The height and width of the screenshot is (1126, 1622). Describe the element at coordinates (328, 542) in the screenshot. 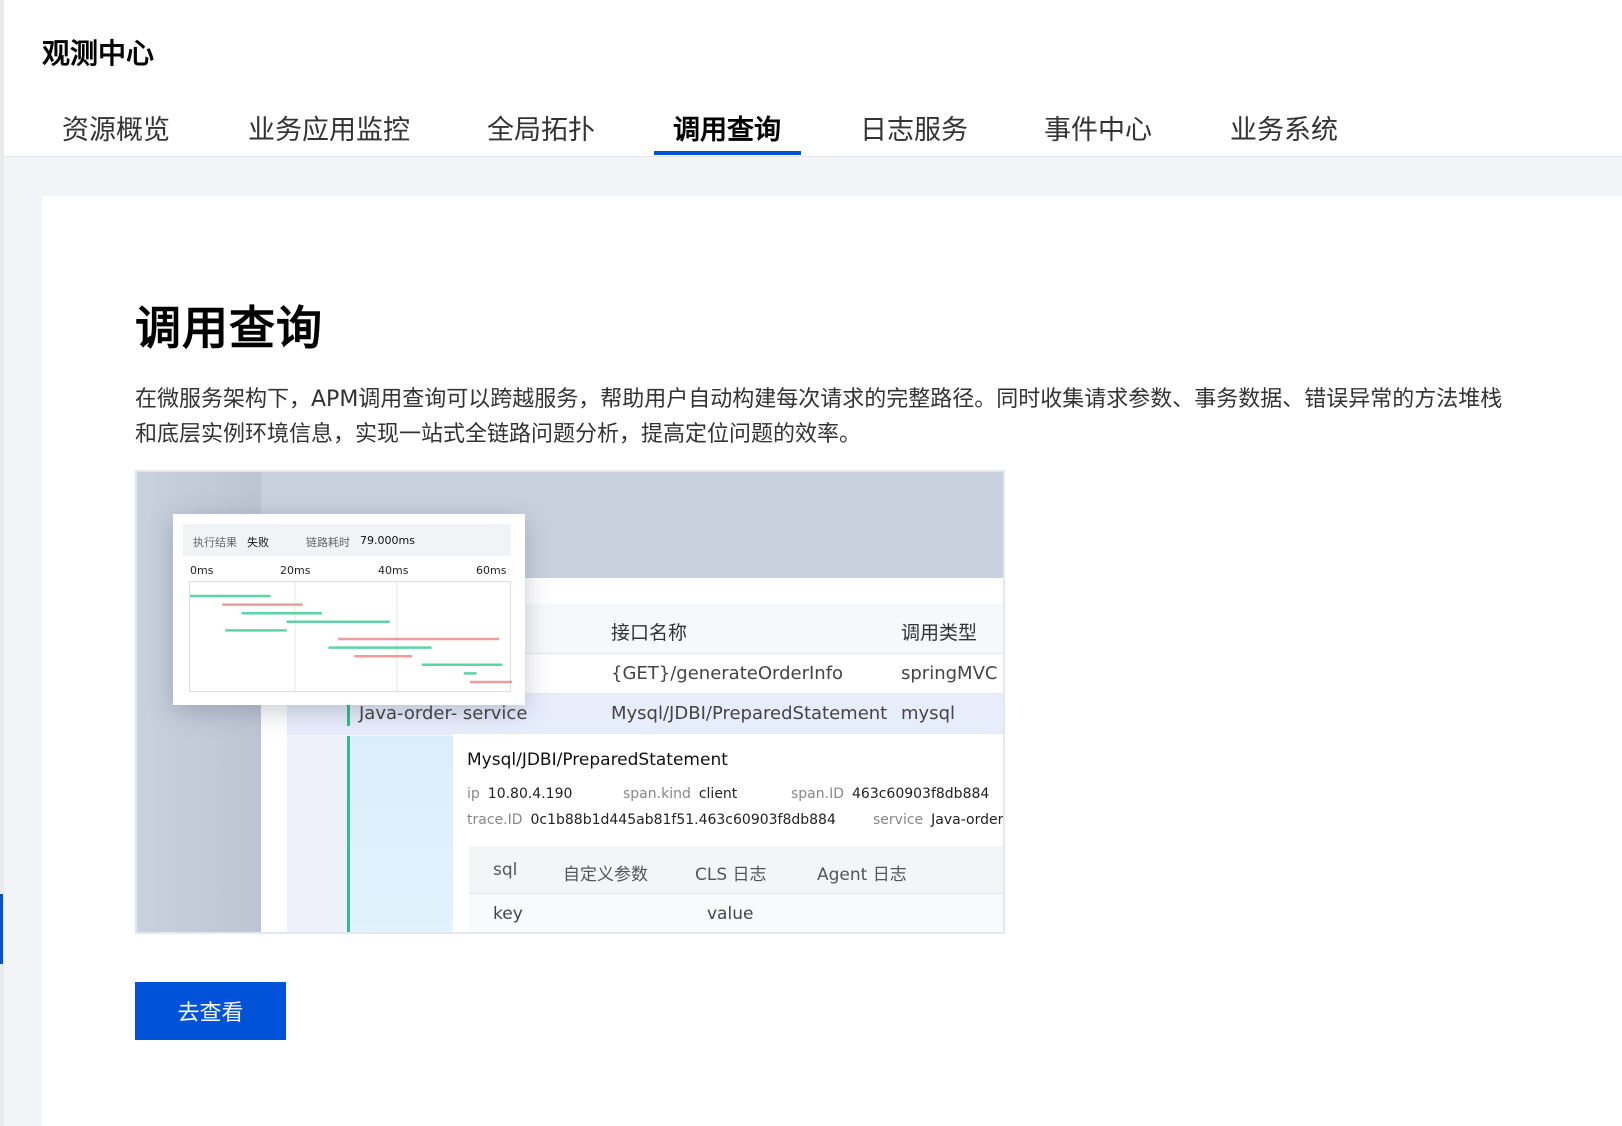

I see `duration-label: 链路耗时` at that location.